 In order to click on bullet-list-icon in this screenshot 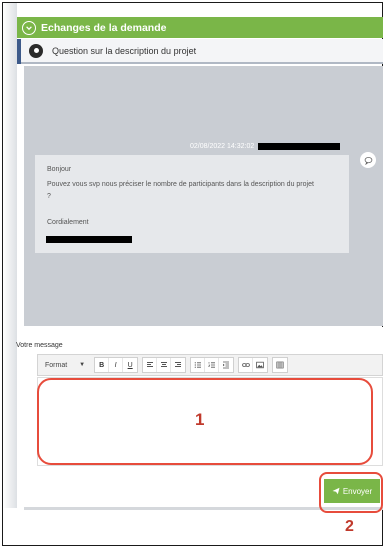, I will do `click(198, 365)`.